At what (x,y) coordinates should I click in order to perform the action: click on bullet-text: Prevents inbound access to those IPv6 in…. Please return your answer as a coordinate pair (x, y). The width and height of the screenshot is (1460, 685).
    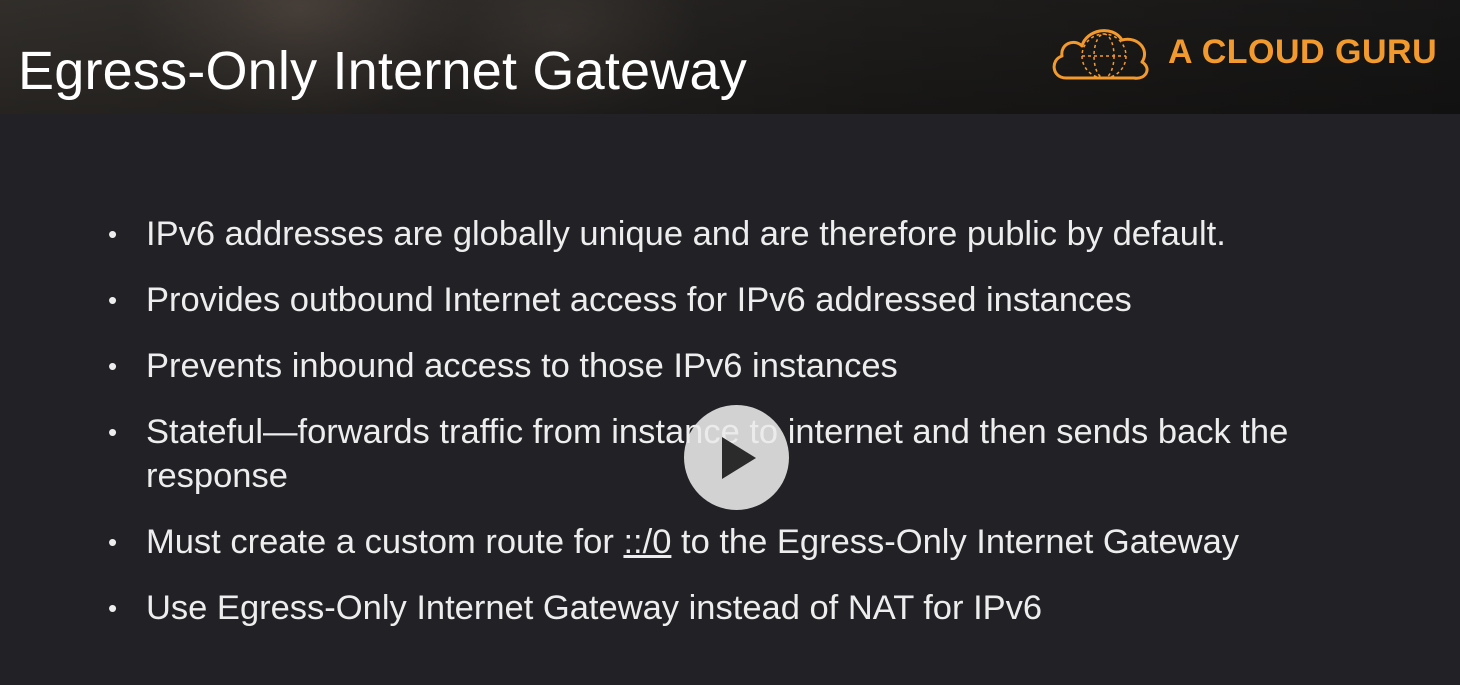
    Looking at the image, I should click on (522, 366).